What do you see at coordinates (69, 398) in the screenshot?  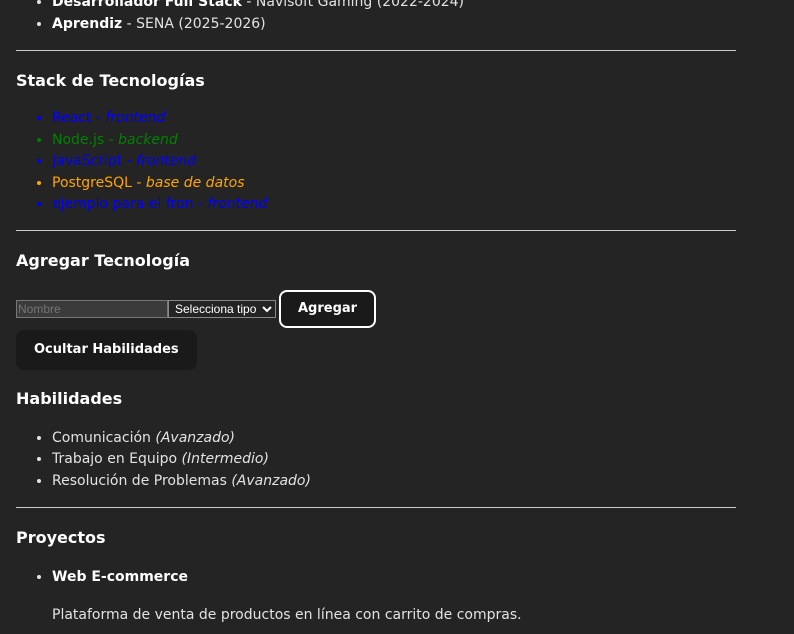 I see `skills-title: Habilidades` at bounding box center [69, 398].